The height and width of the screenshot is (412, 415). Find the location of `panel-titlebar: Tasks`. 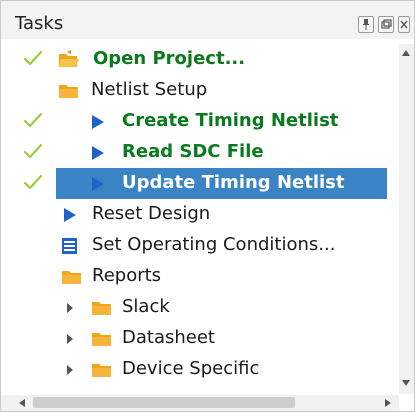

panel-titlebar: Tasks is located at coordinates (207, 20).